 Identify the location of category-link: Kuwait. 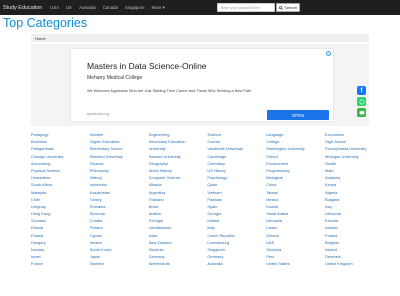
(295, 206).